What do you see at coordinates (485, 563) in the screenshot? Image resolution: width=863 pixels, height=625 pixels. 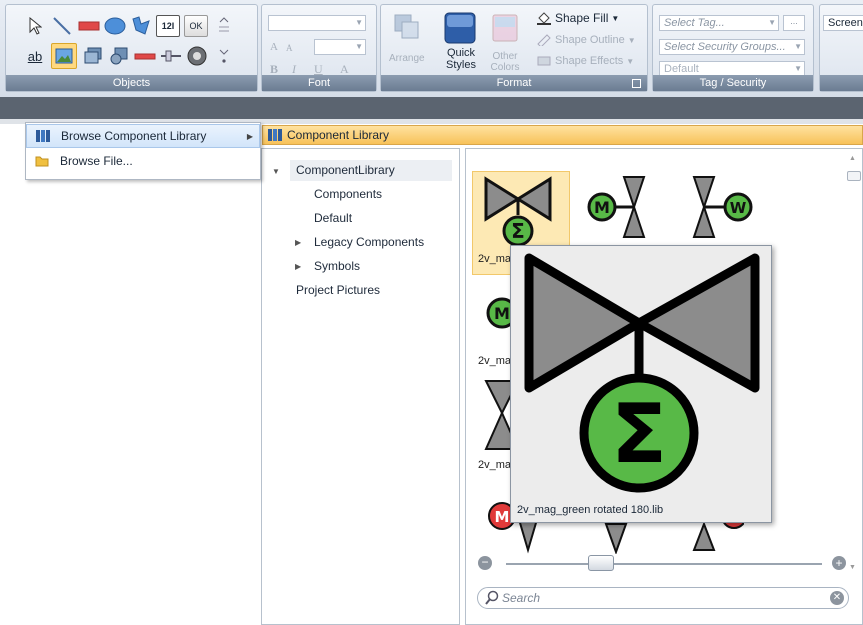 I see `zoom-out-icon: −` at bounding box center [485, 563].